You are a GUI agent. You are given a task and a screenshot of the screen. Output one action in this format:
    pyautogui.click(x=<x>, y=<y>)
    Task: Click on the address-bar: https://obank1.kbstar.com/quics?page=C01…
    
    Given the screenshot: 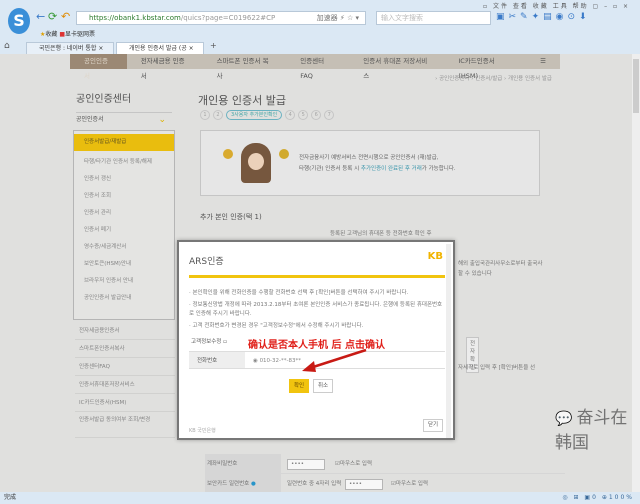 What is the action you would take?
    pyautogui.click(x=221, y=18)
    